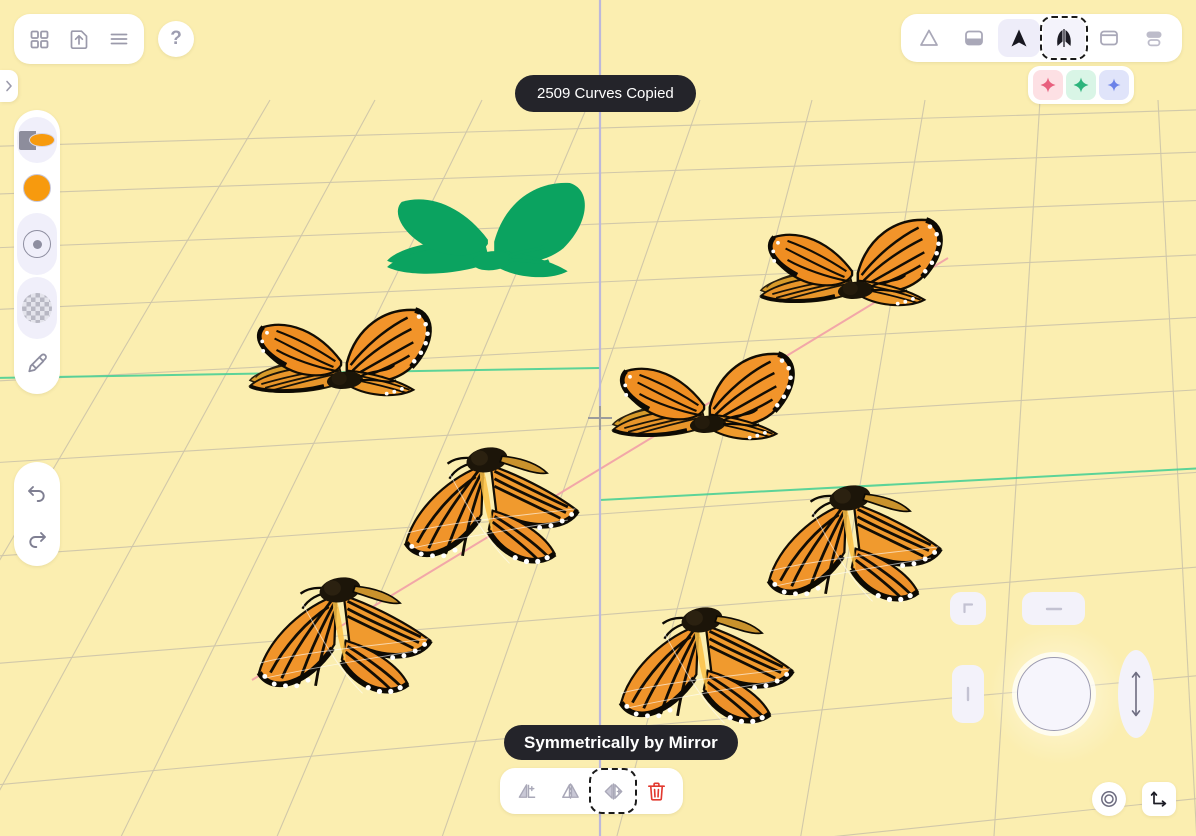 Image resolution: width=1196 pixels, height=836 pixels. I want to click on eyedropper-button, so click(37, 364).